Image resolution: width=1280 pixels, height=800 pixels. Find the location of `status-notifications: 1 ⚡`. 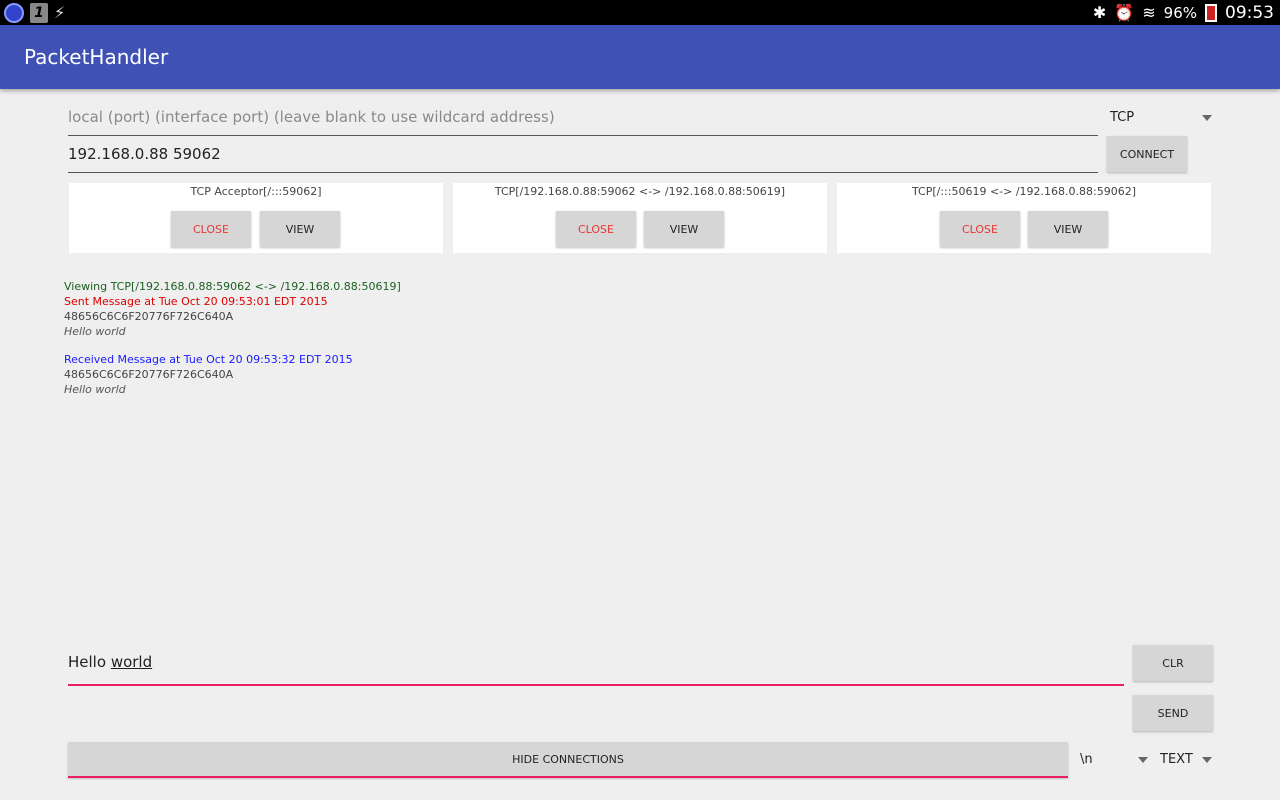

status-notifications: 1 ⚡ is located at coordinates (34, 12).